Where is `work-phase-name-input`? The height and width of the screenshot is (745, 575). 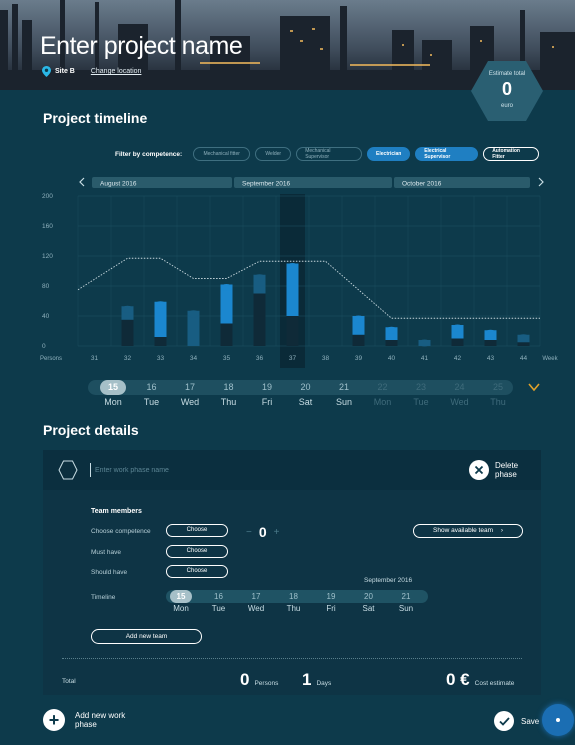 work-phase-name-input is located at coordinates (240, 470).